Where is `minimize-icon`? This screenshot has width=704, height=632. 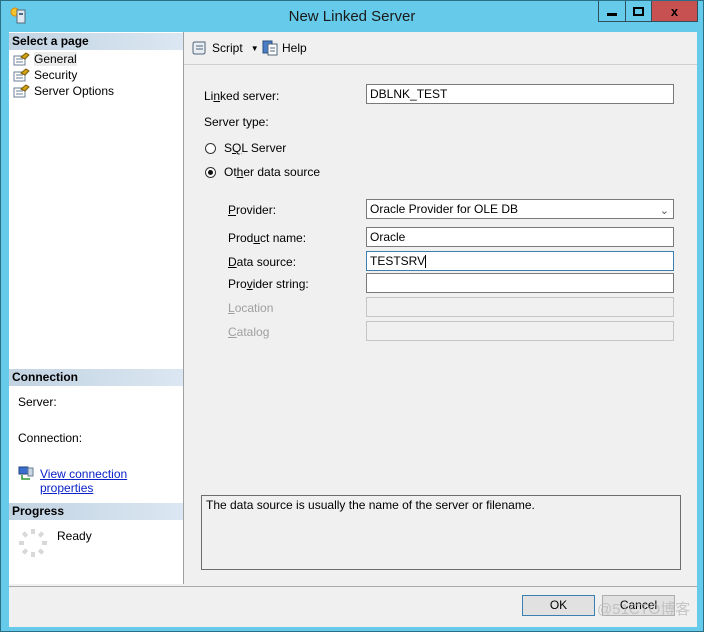 minimize-icon is located at coordinates (612, 14).